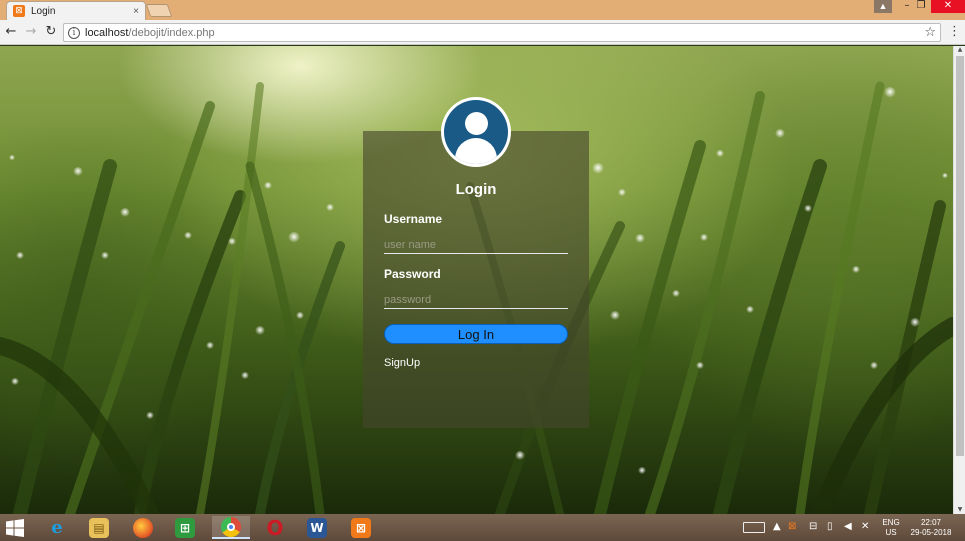  I want to click on signup-link: SignUp, so click(402, 363).